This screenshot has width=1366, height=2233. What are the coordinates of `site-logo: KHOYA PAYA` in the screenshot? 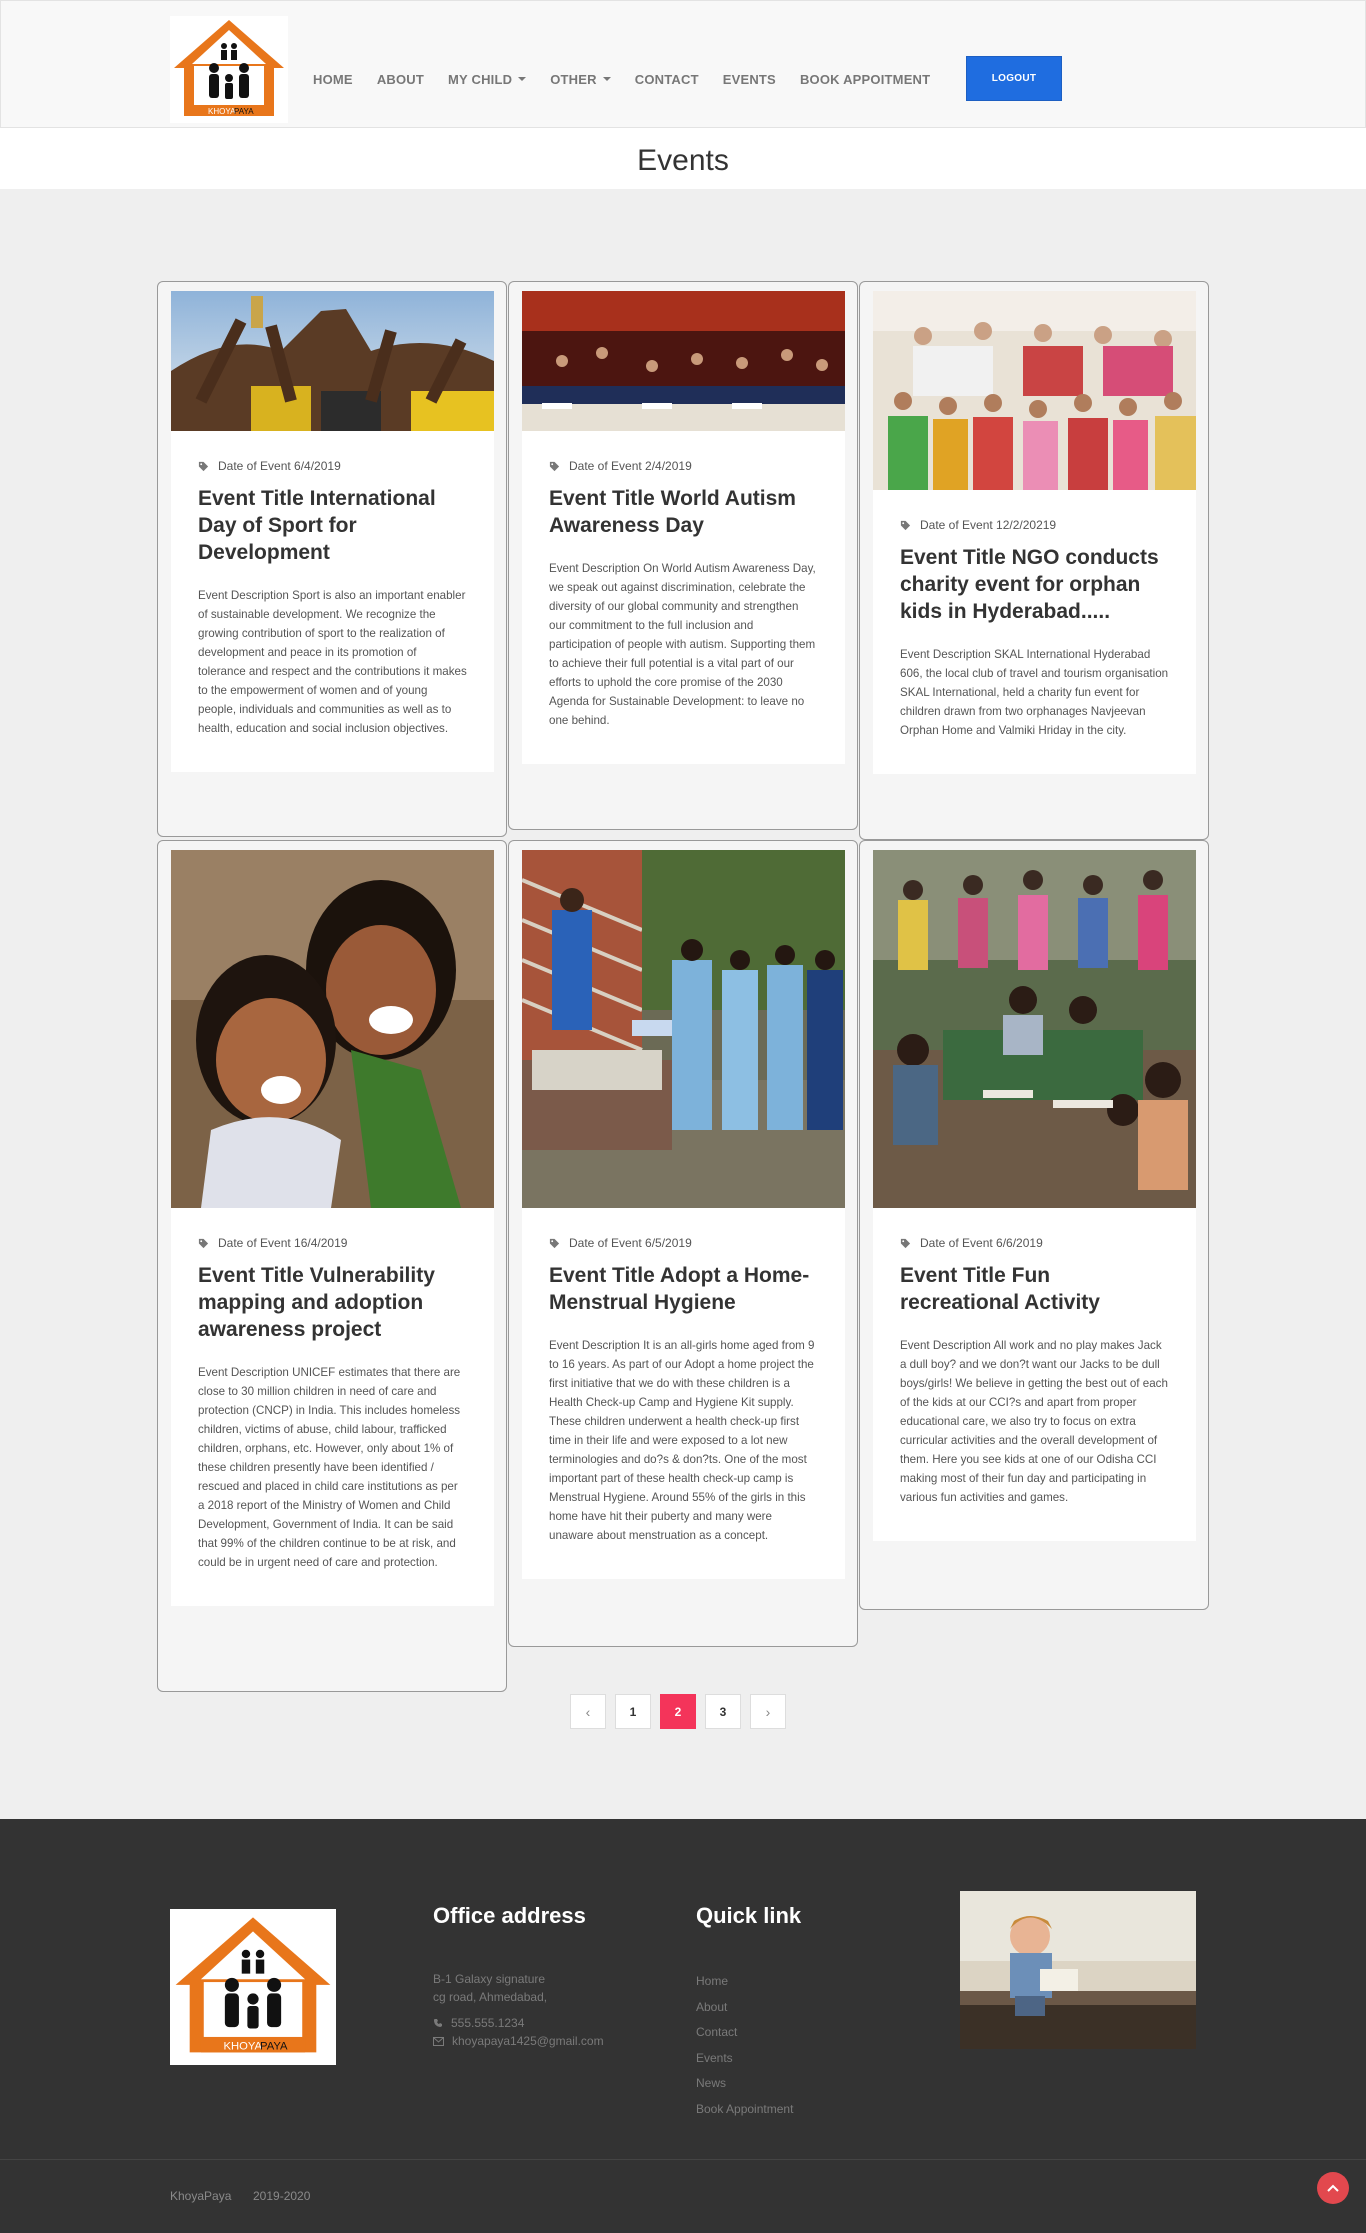 It's located at (229, 69).